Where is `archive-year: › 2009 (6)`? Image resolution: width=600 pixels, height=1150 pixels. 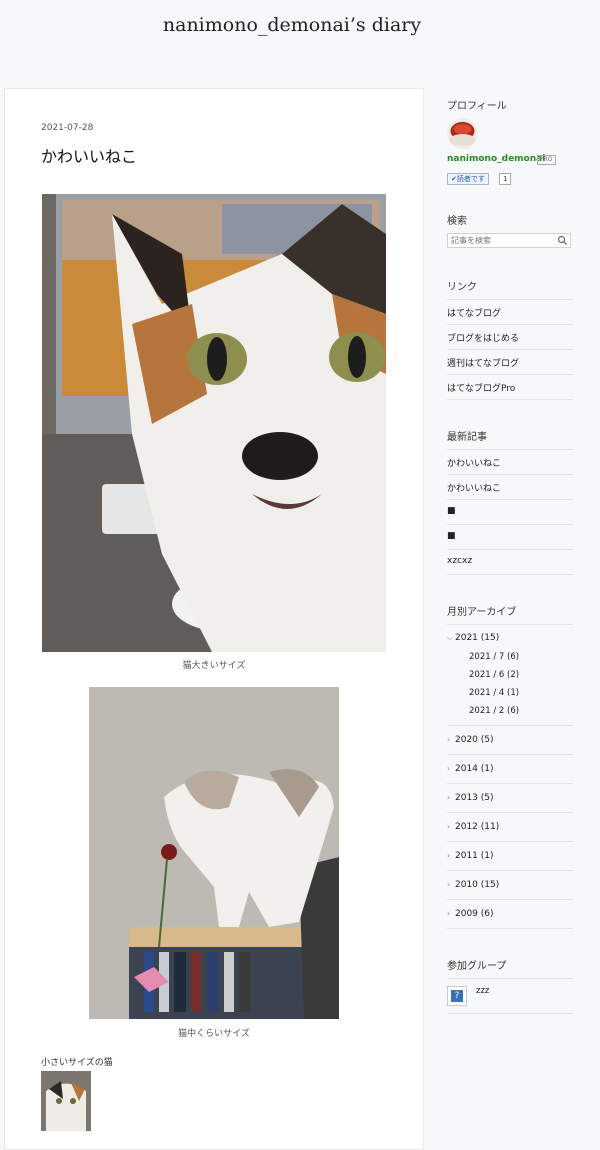 archive-year: › 2009 (6) is located at coordinates (470, 914).